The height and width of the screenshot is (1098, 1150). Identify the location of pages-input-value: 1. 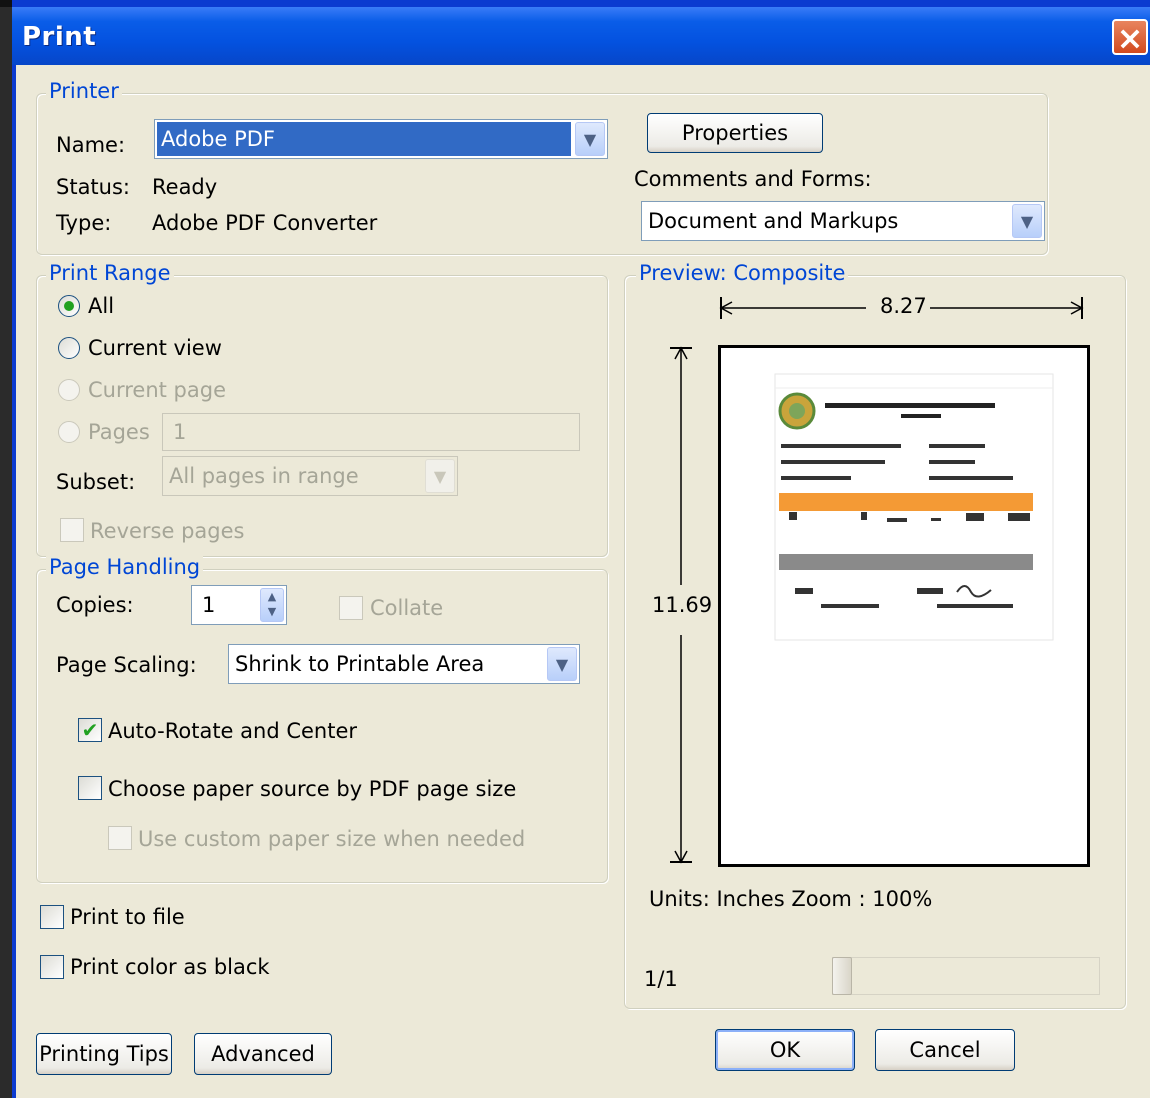
(180, 432).